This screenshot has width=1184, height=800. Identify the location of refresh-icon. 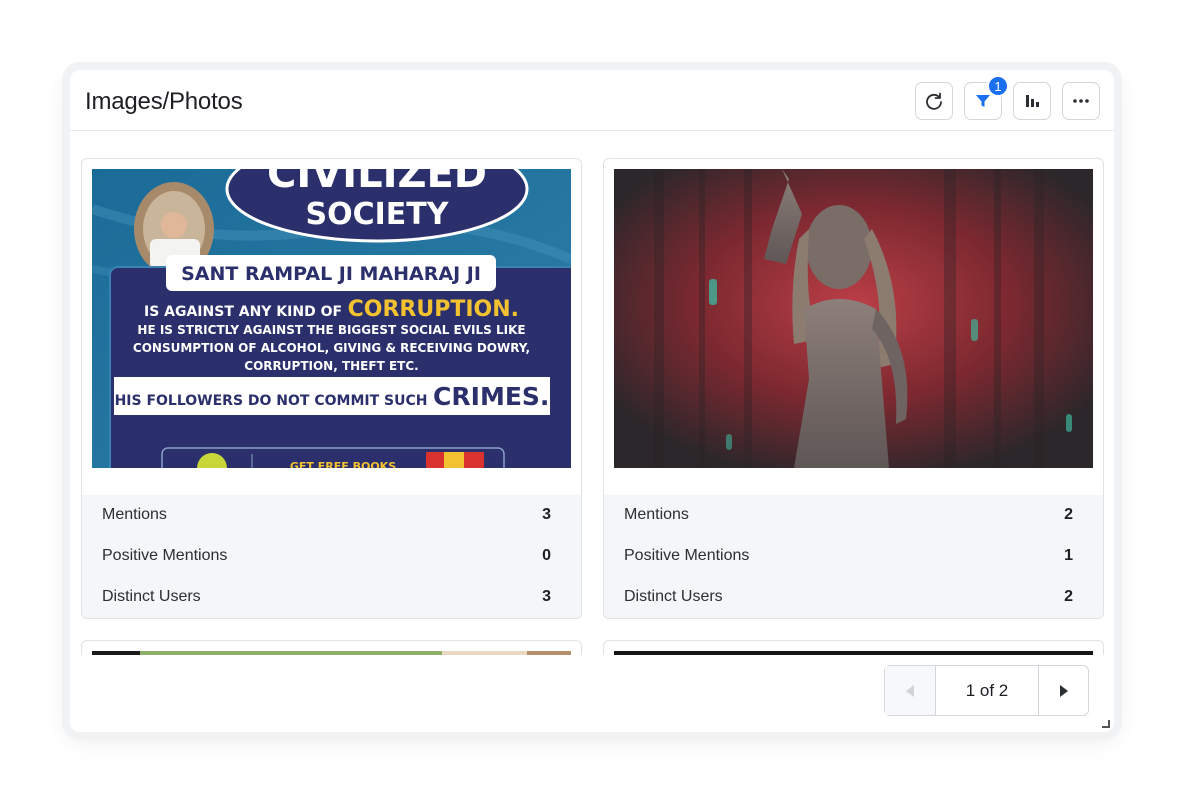
(934, 101).